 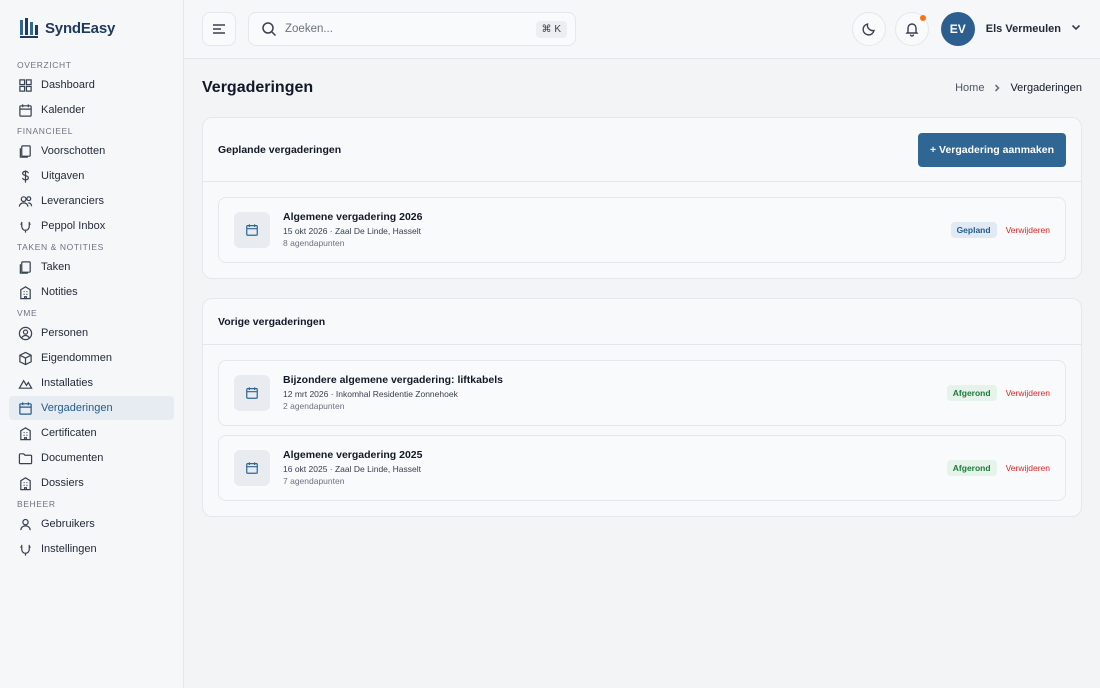 I want to click on activity-icon, so click(x=25, y=383).